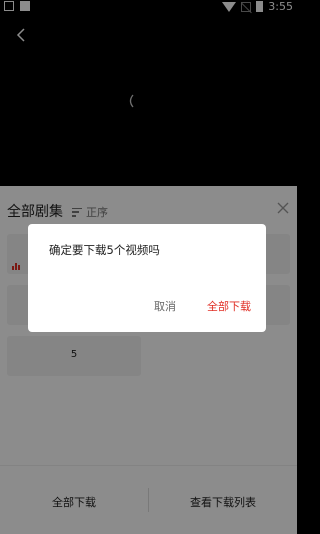 The height and width of the screenshot is (534, 320). Describe the element at coordinates (104, 250) in the screenshot. I see `dialog-message: 确定要下载5个视频吗` at that location.